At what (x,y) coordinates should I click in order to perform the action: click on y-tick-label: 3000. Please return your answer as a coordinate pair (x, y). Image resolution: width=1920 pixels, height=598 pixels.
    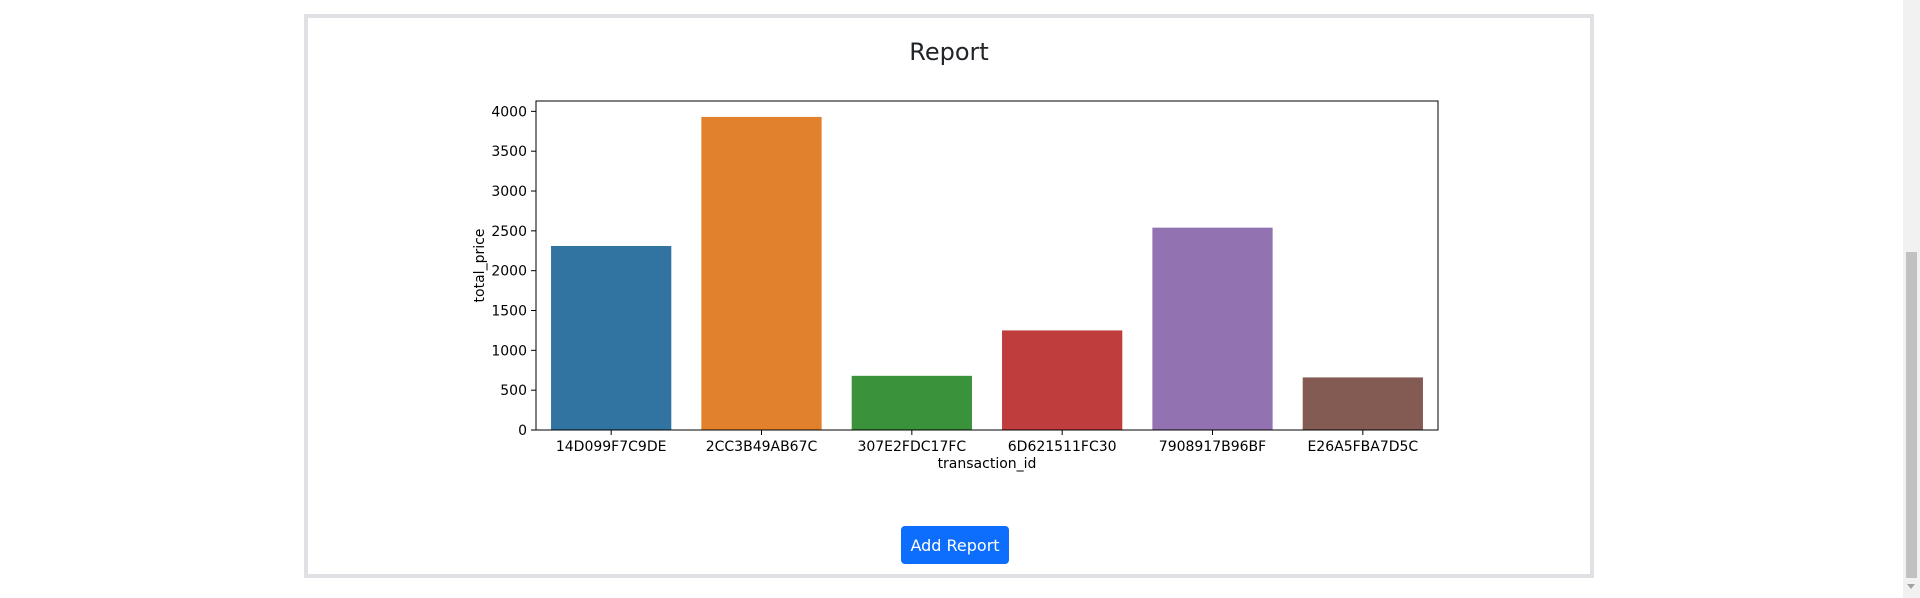
    Looking at the image, I should click on (509, 192).